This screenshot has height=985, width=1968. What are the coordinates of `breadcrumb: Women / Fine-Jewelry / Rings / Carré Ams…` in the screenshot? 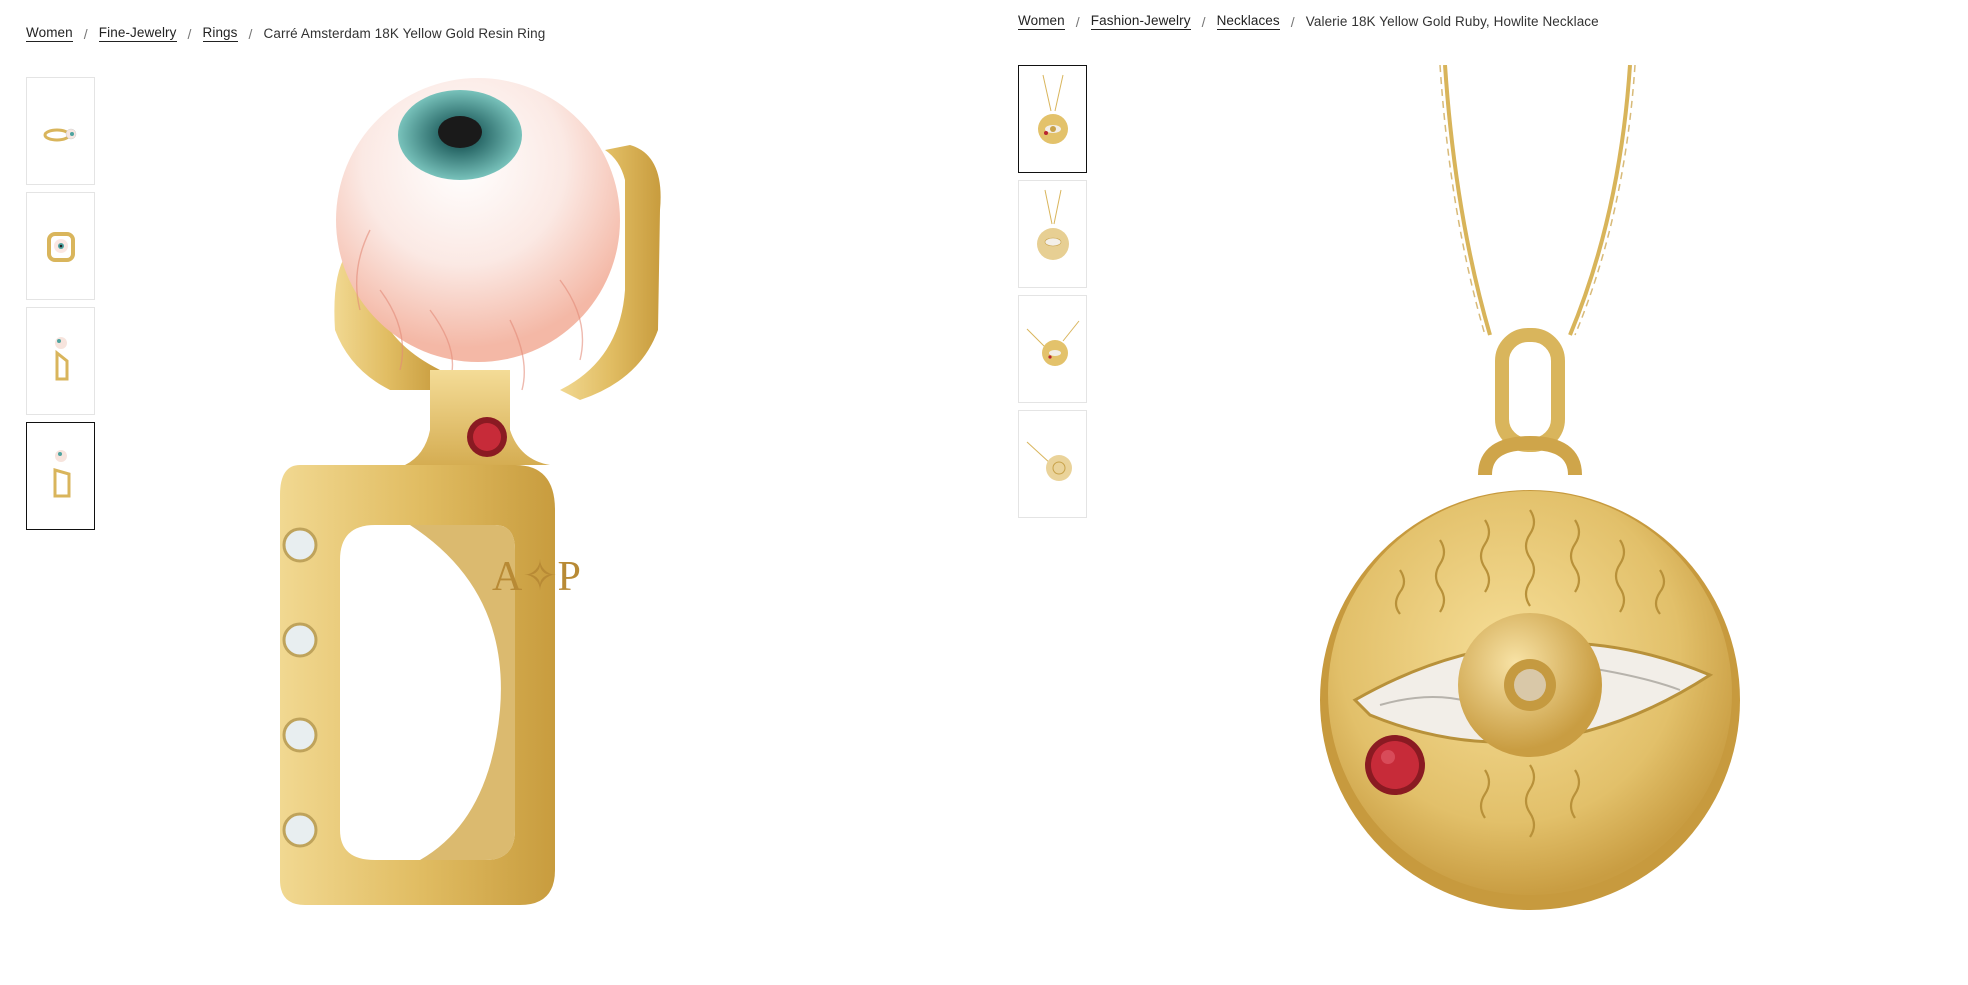 It's located at (285, 33).